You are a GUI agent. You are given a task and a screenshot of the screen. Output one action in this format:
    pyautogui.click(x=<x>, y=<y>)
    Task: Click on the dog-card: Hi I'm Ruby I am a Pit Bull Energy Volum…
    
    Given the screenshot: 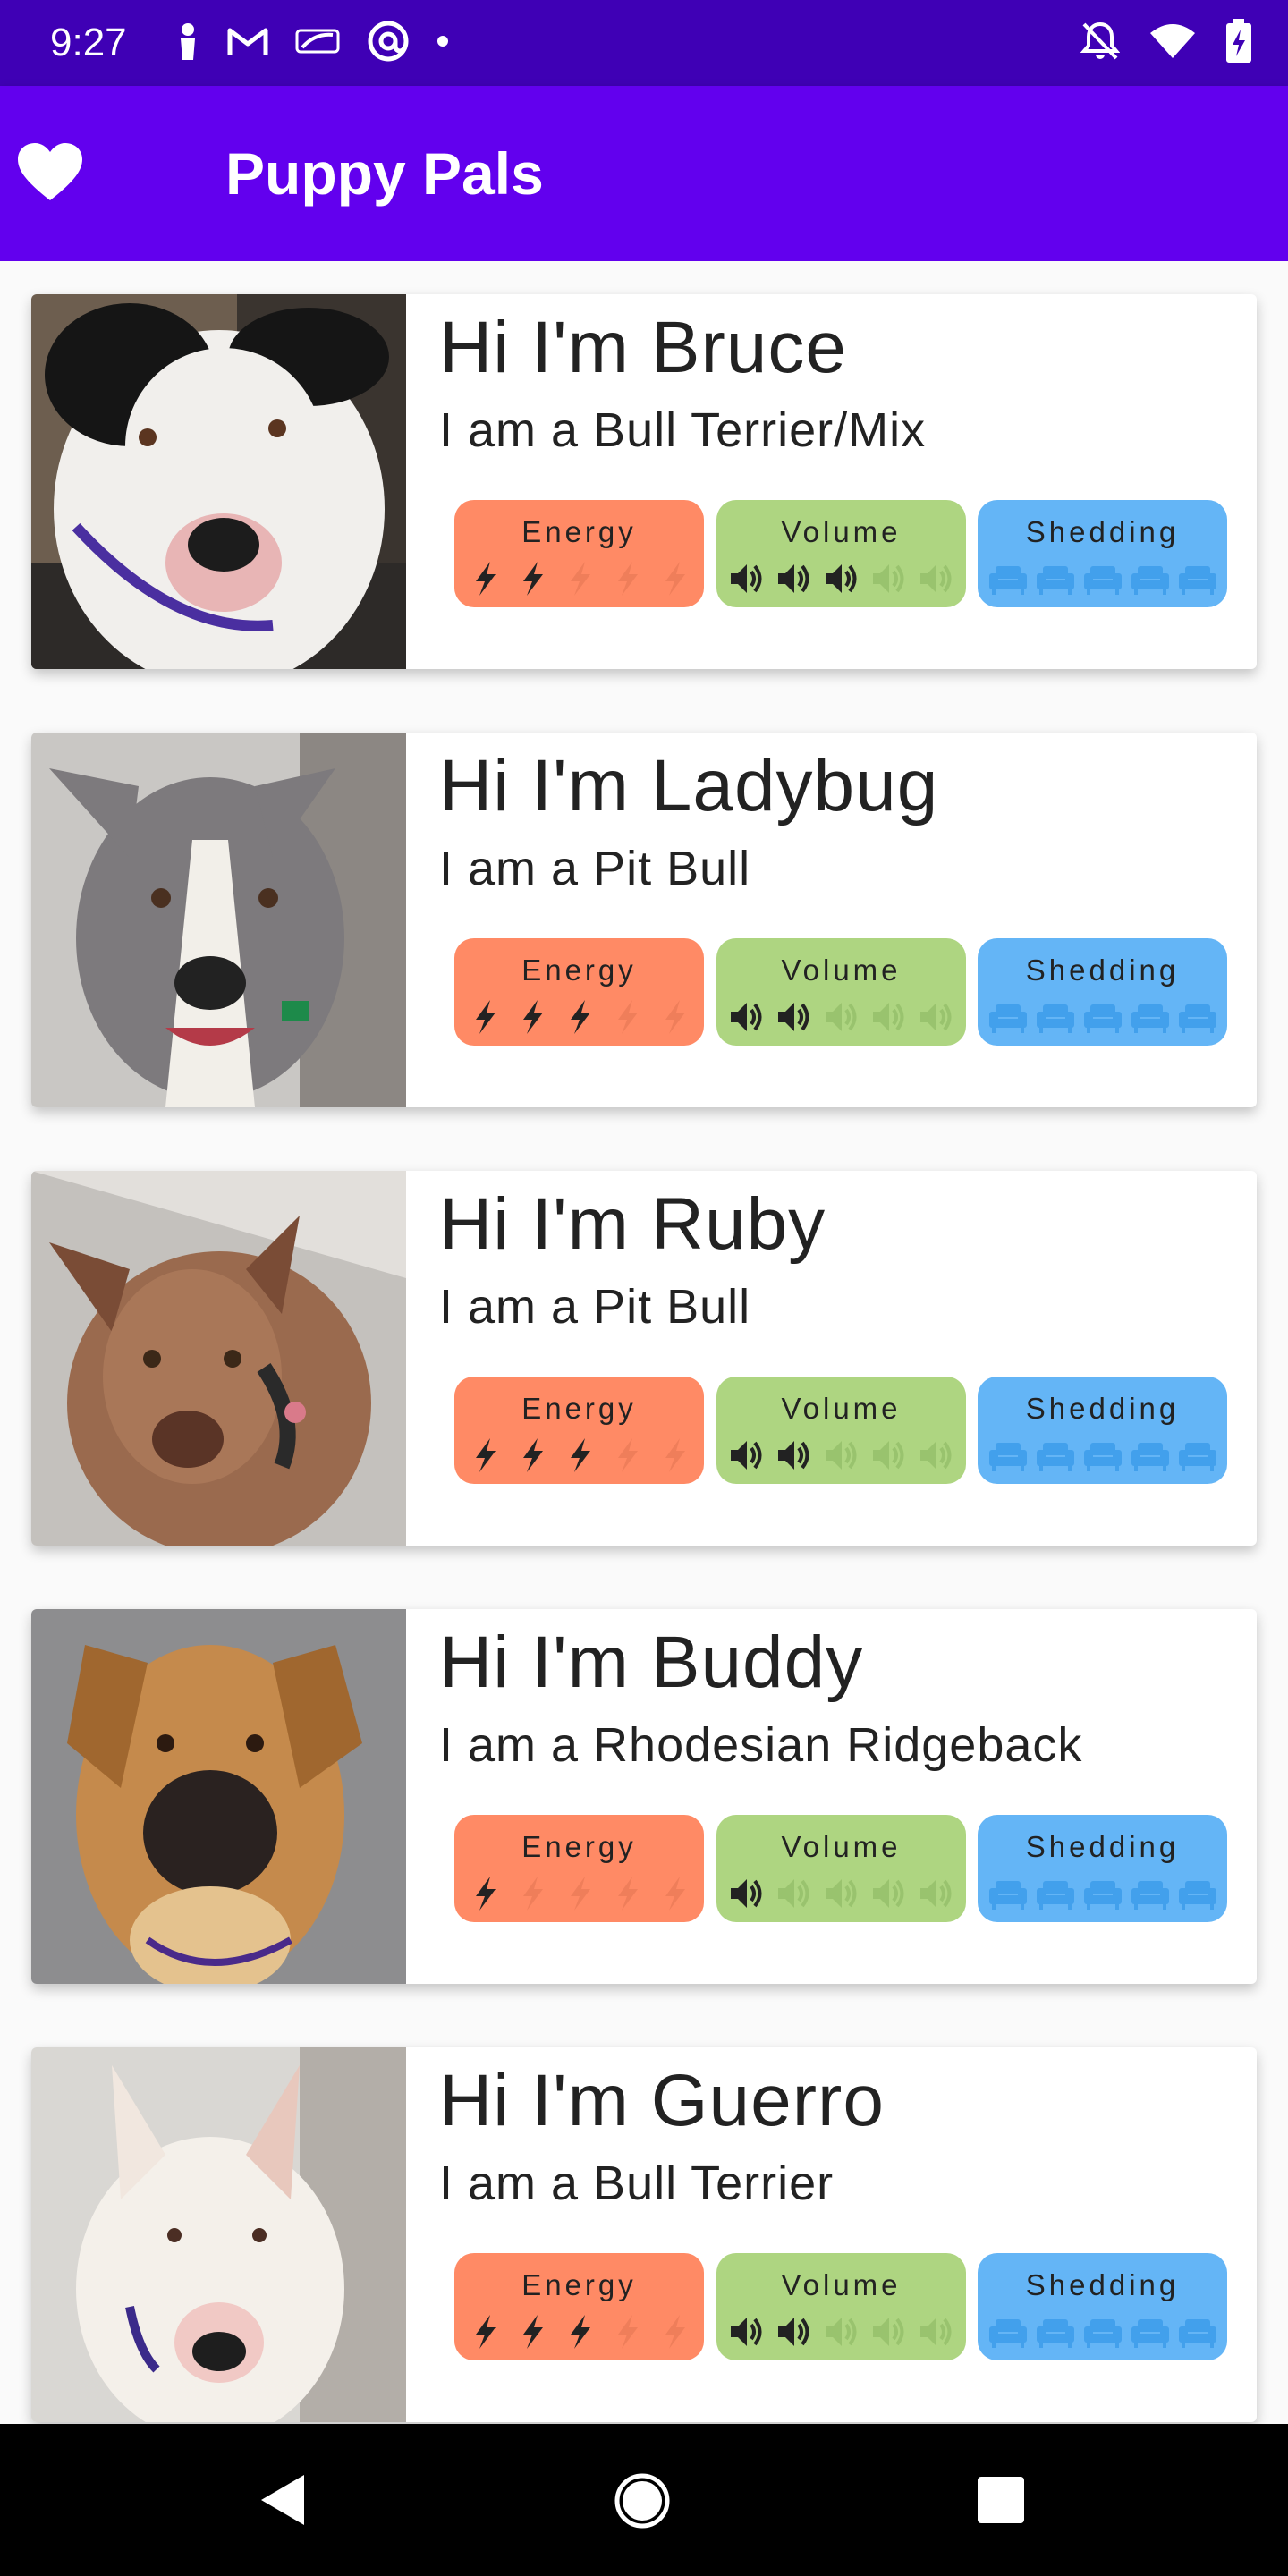 What is the action you would take?
    pyautogui.click(x=644, y=1358)
    